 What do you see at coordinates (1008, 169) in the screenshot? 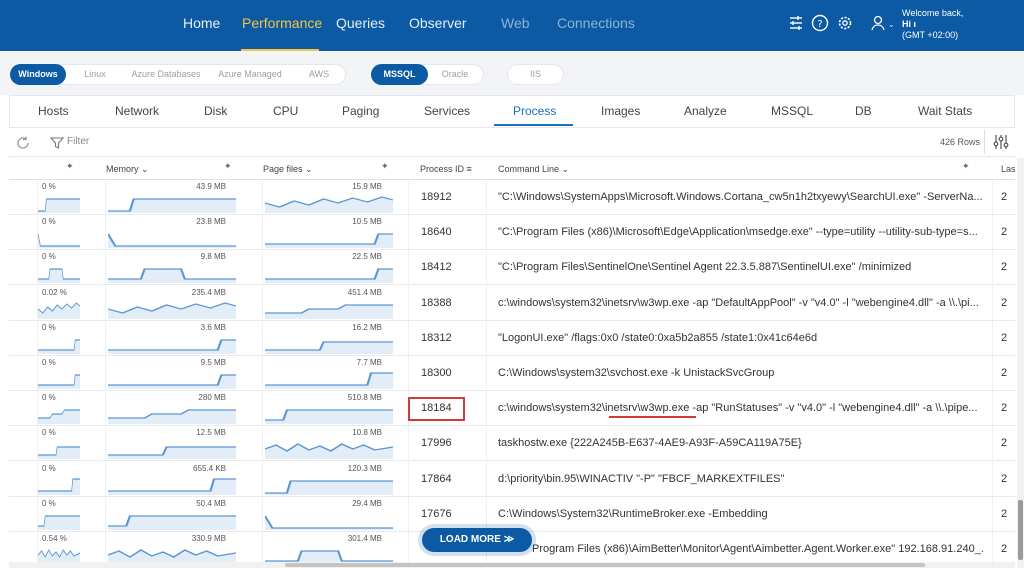
I see `header-last: Las` at bounding box center [1008, 169].